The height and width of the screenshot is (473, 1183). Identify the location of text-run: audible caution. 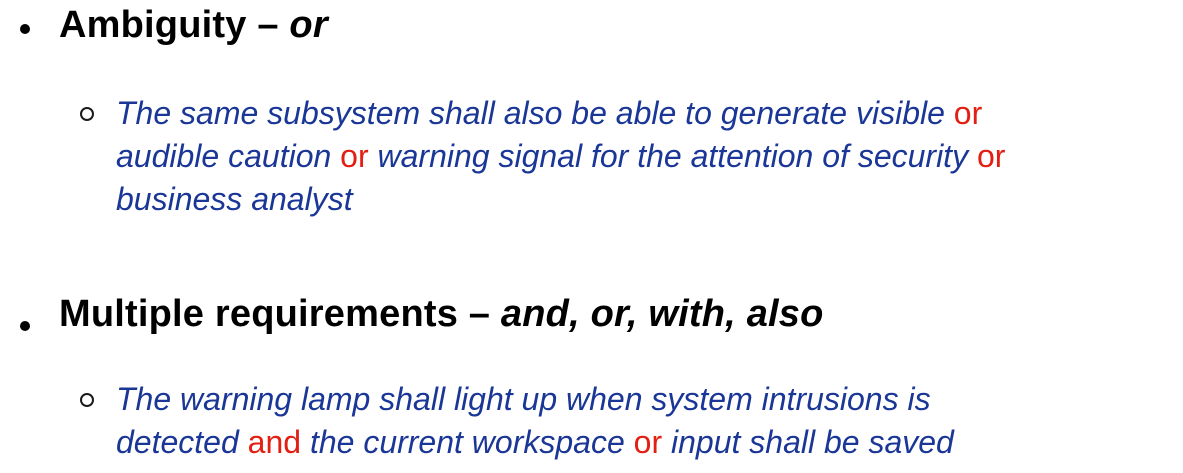
(228, 156).